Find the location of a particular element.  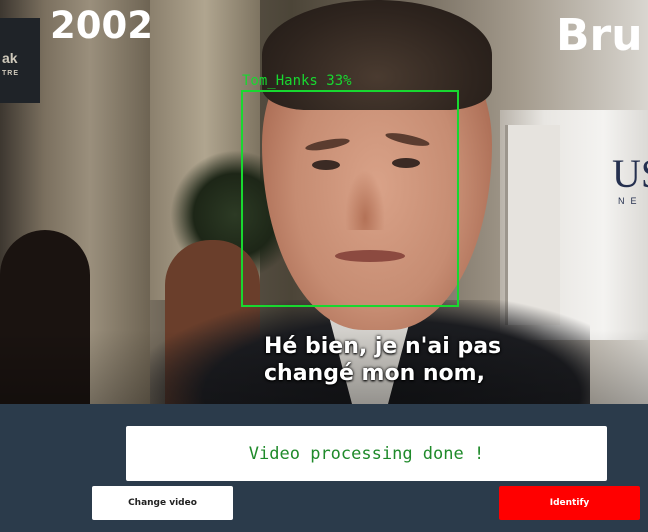

background-panel-edge is located at coordinates (532, 225).